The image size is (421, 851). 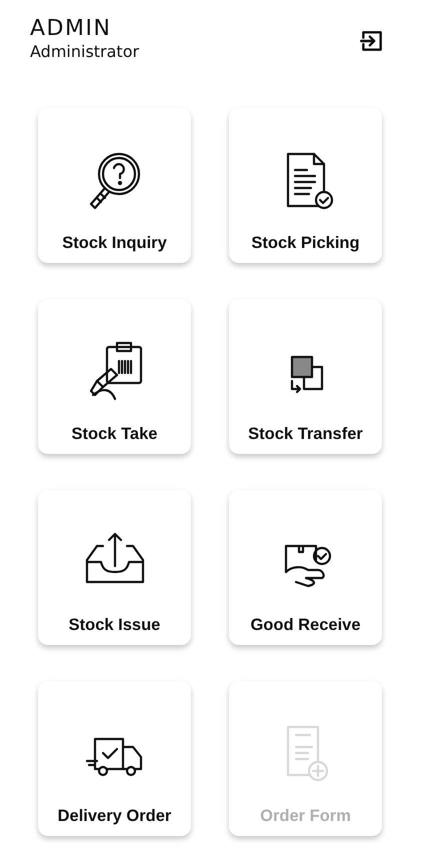 I want to click on user-role: Administrator, so click(x=85, y=52).